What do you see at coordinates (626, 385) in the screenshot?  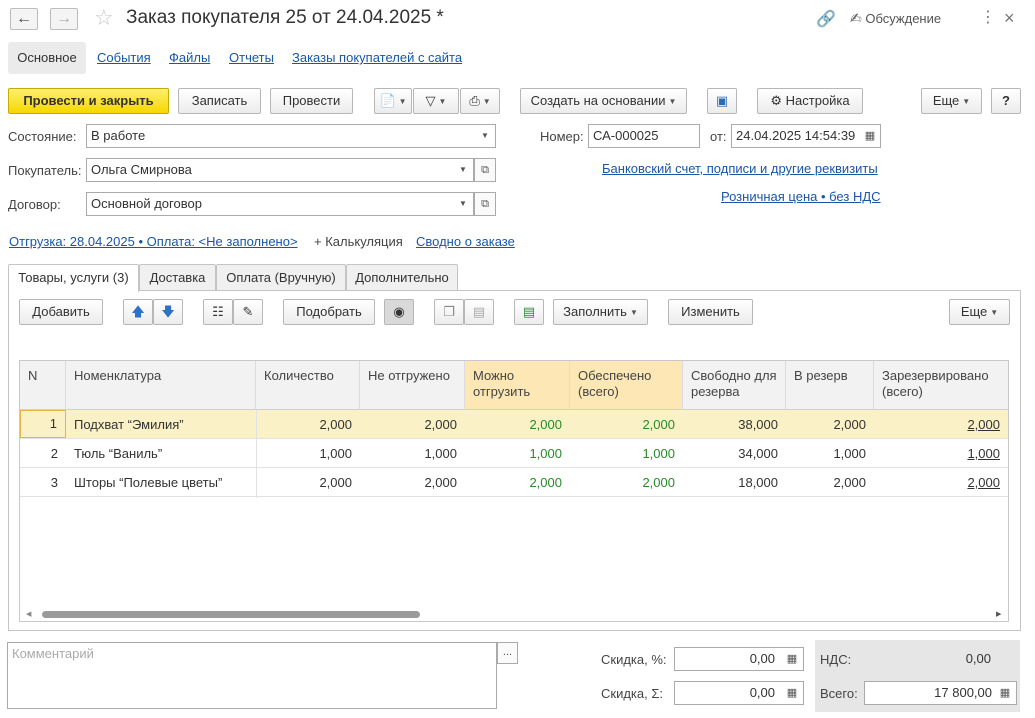 I see `column-header-provided: Обеспечено (всего)` at bounding box center [626, 385].